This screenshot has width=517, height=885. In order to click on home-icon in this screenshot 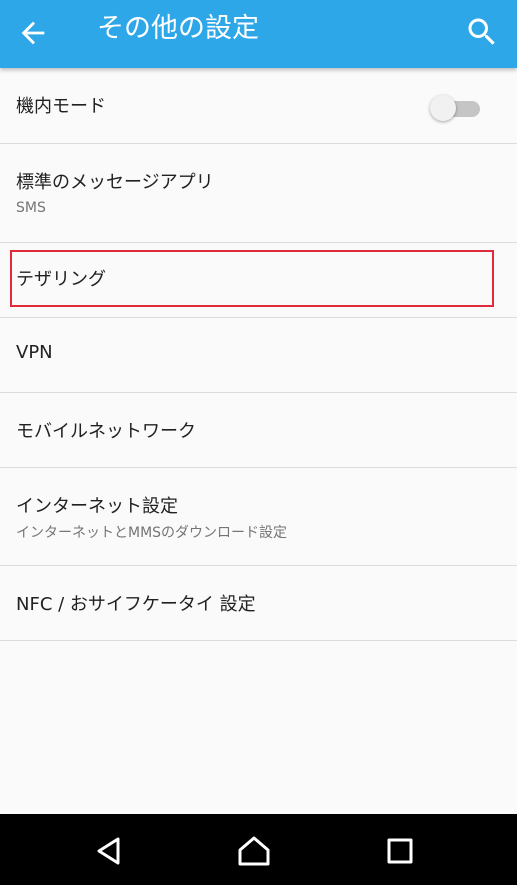, I will do `click(254, 851)`.